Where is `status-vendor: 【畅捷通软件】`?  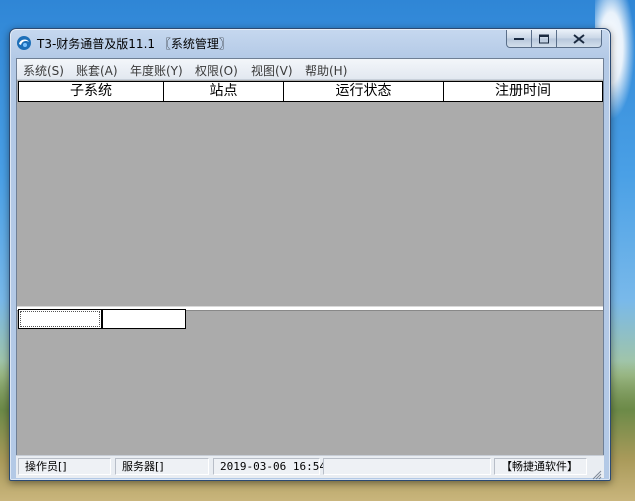
status-vendor: 【畅捷通软件】 is located at coordinates (540, 466).